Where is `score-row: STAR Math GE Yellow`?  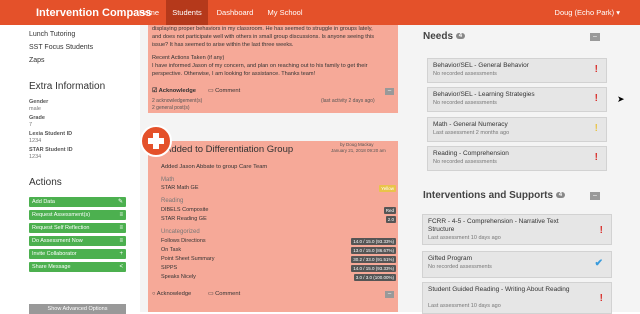 score-row: STAR Math GE Yellow is located at coordinates (278, 189).